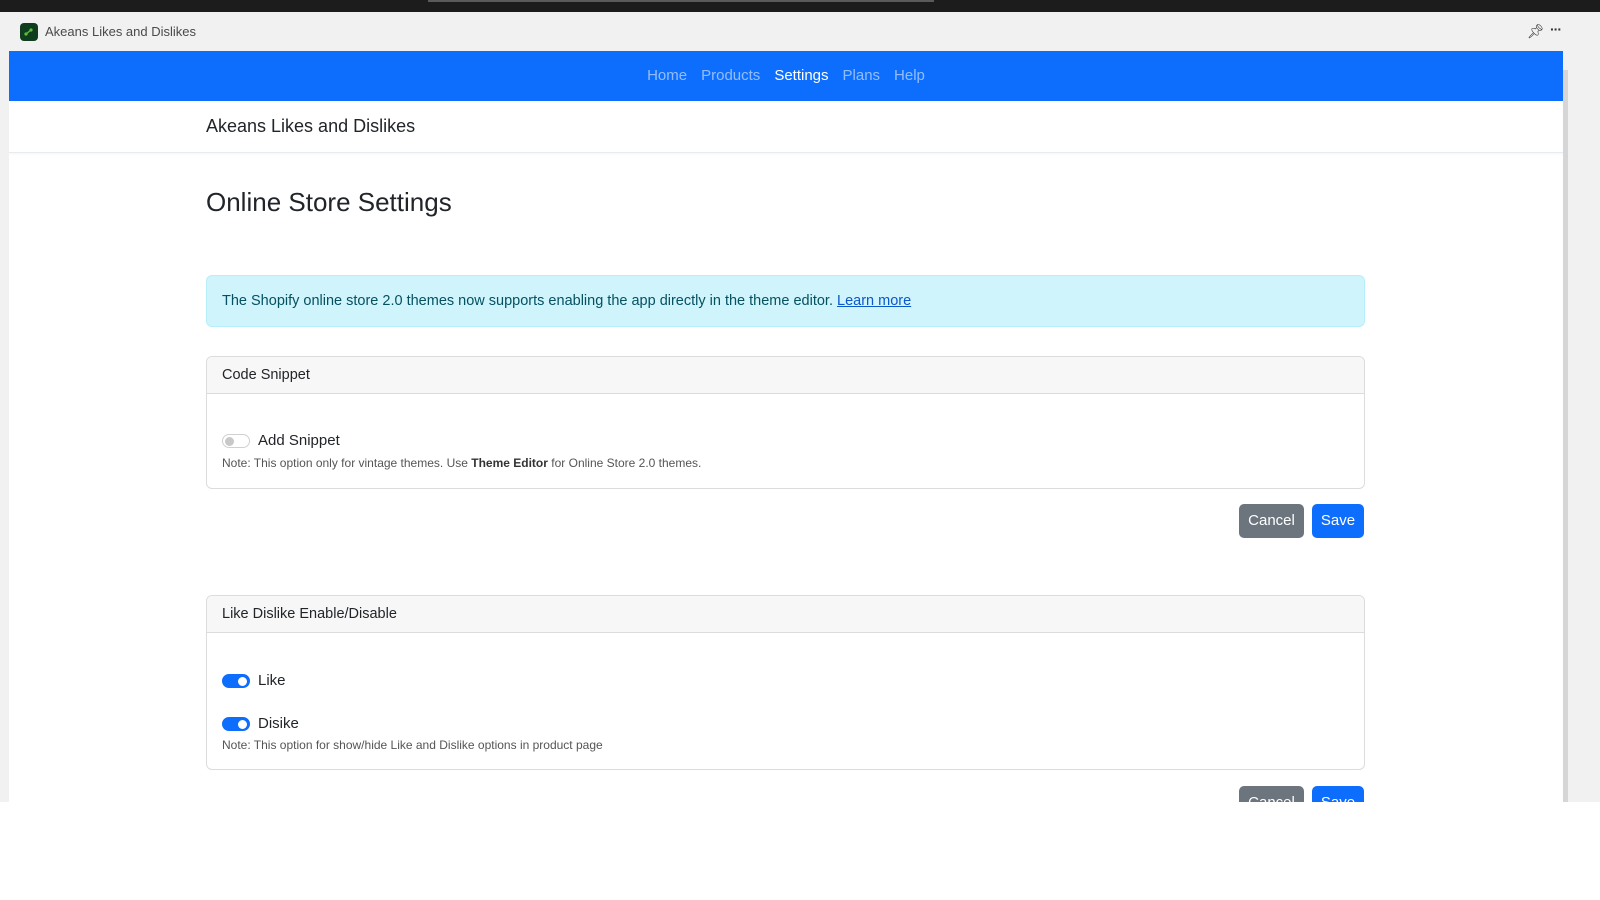 The width and height of the screenshot is (1600, 900). What do you see at coordinates (311, 126) in the screenshot?
I see `subheader-title: Akeans Likes and Dislikes` at bounding box center [311, 126].